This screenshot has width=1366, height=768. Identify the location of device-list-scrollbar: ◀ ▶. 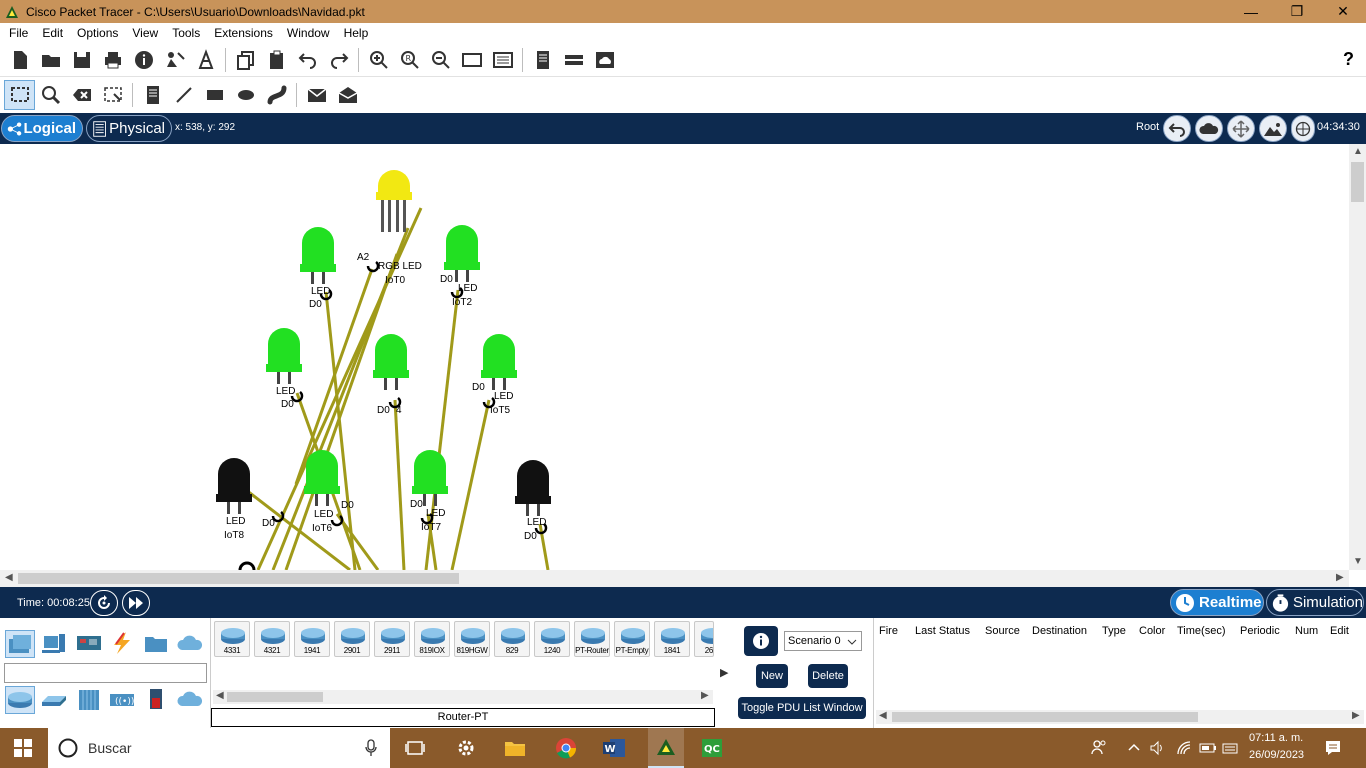
(463, 697).